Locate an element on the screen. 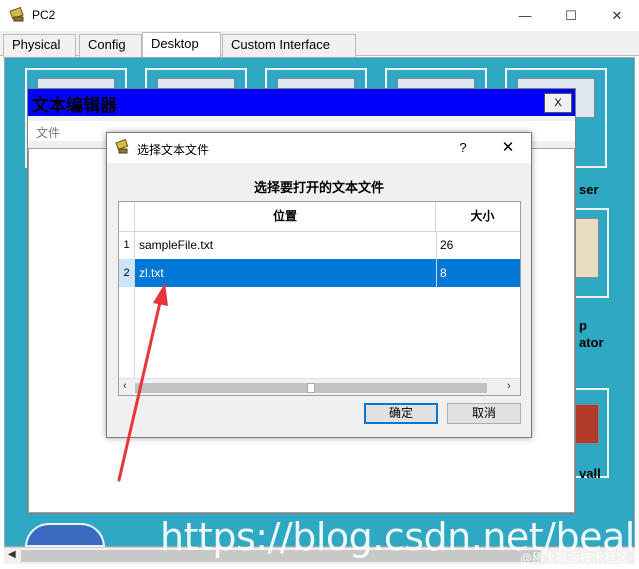 This screenshot has width=639, height=569. table-row: 1 sampleFile.txt 26 is located at coordinates (319, 245).